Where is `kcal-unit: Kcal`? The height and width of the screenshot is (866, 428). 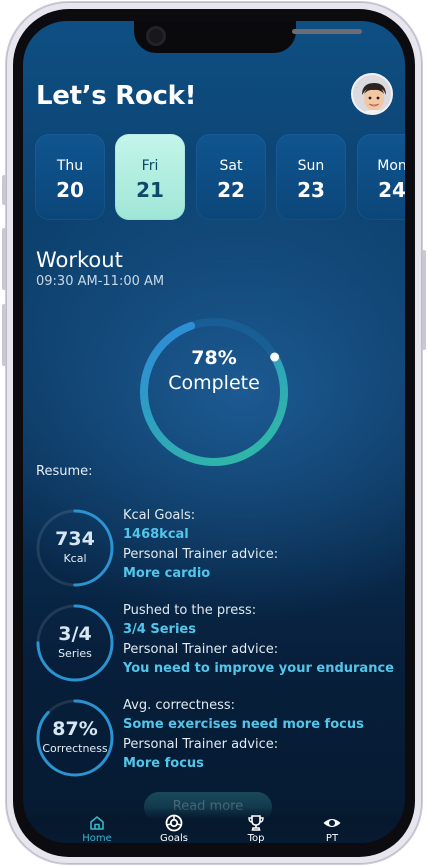
kcal-unit: Kcal is located at coordinates (75, 558).